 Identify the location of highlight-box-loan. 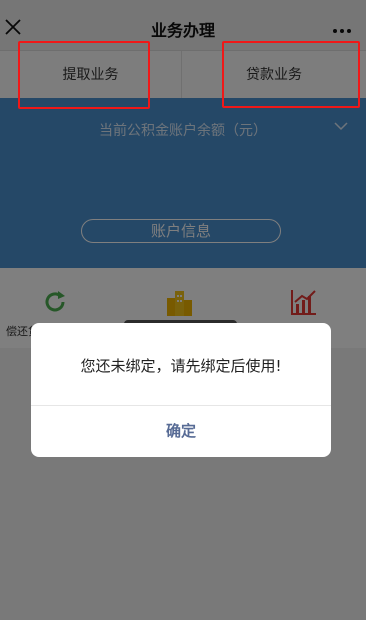
(291, 74).